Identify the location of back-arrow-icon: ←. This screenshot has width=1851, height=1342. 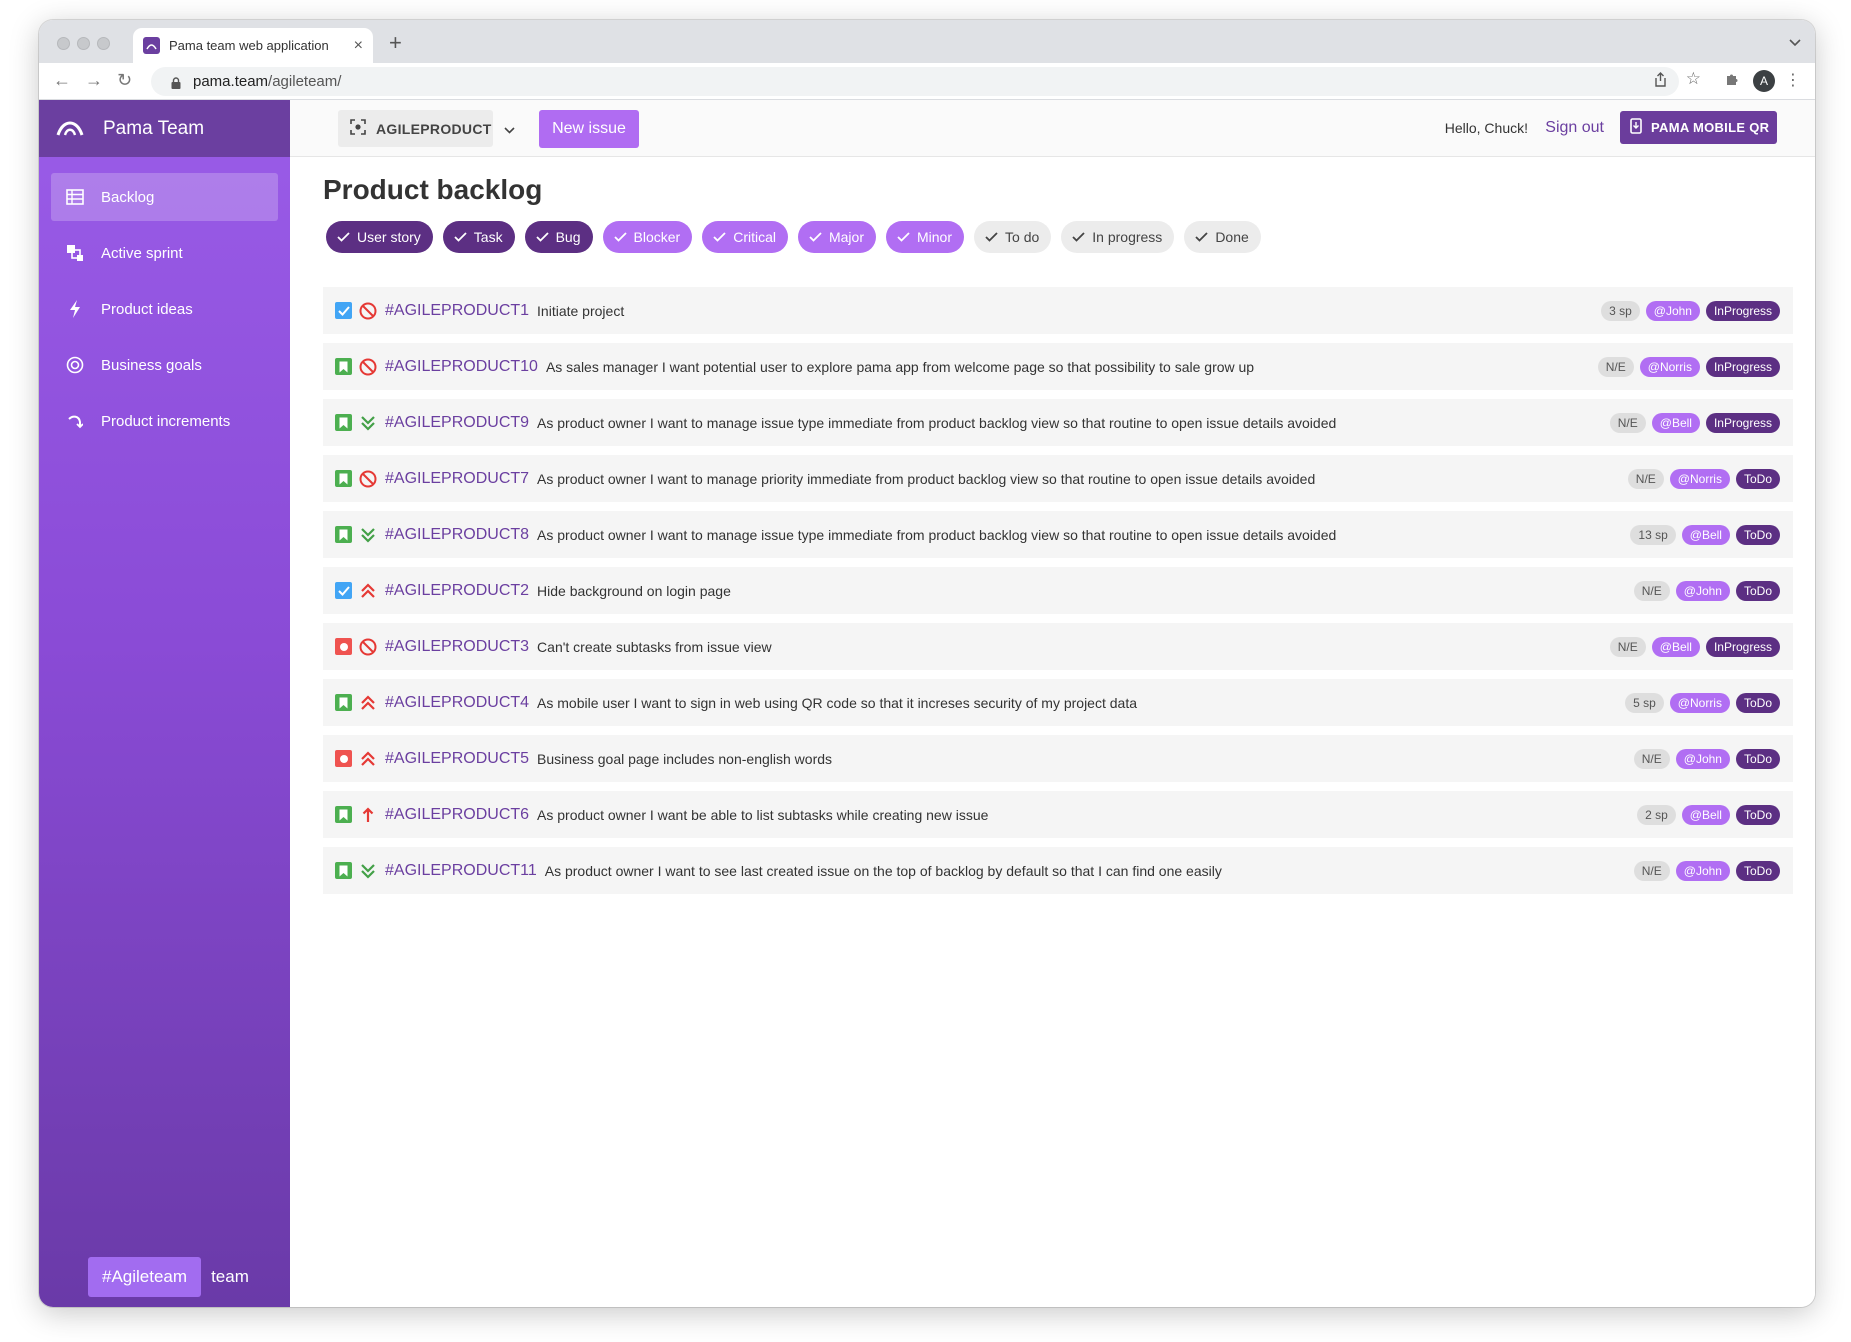
(62, 80).